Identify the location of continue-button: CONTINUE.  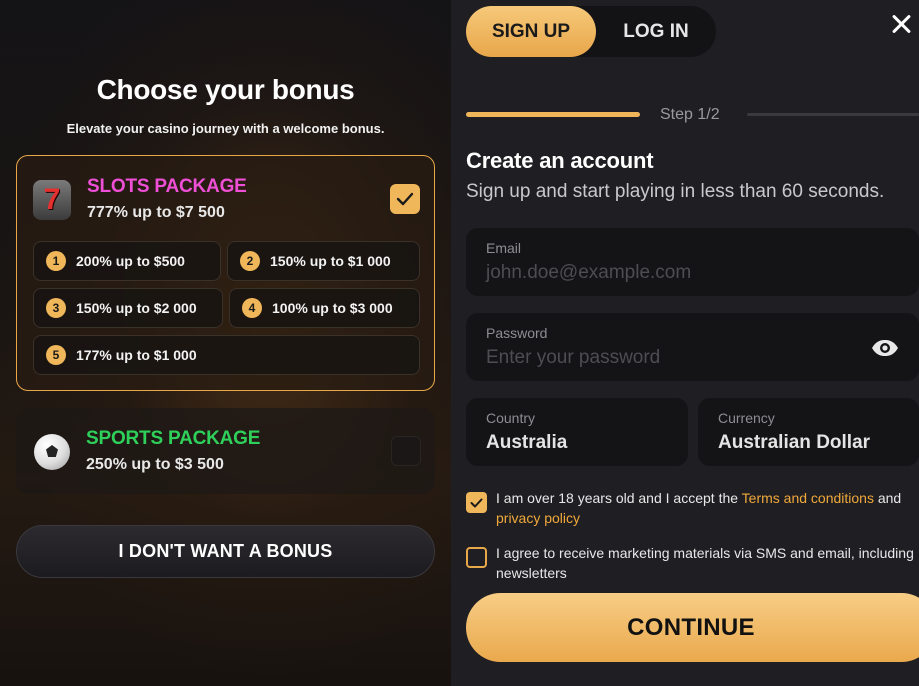
(692, 627).